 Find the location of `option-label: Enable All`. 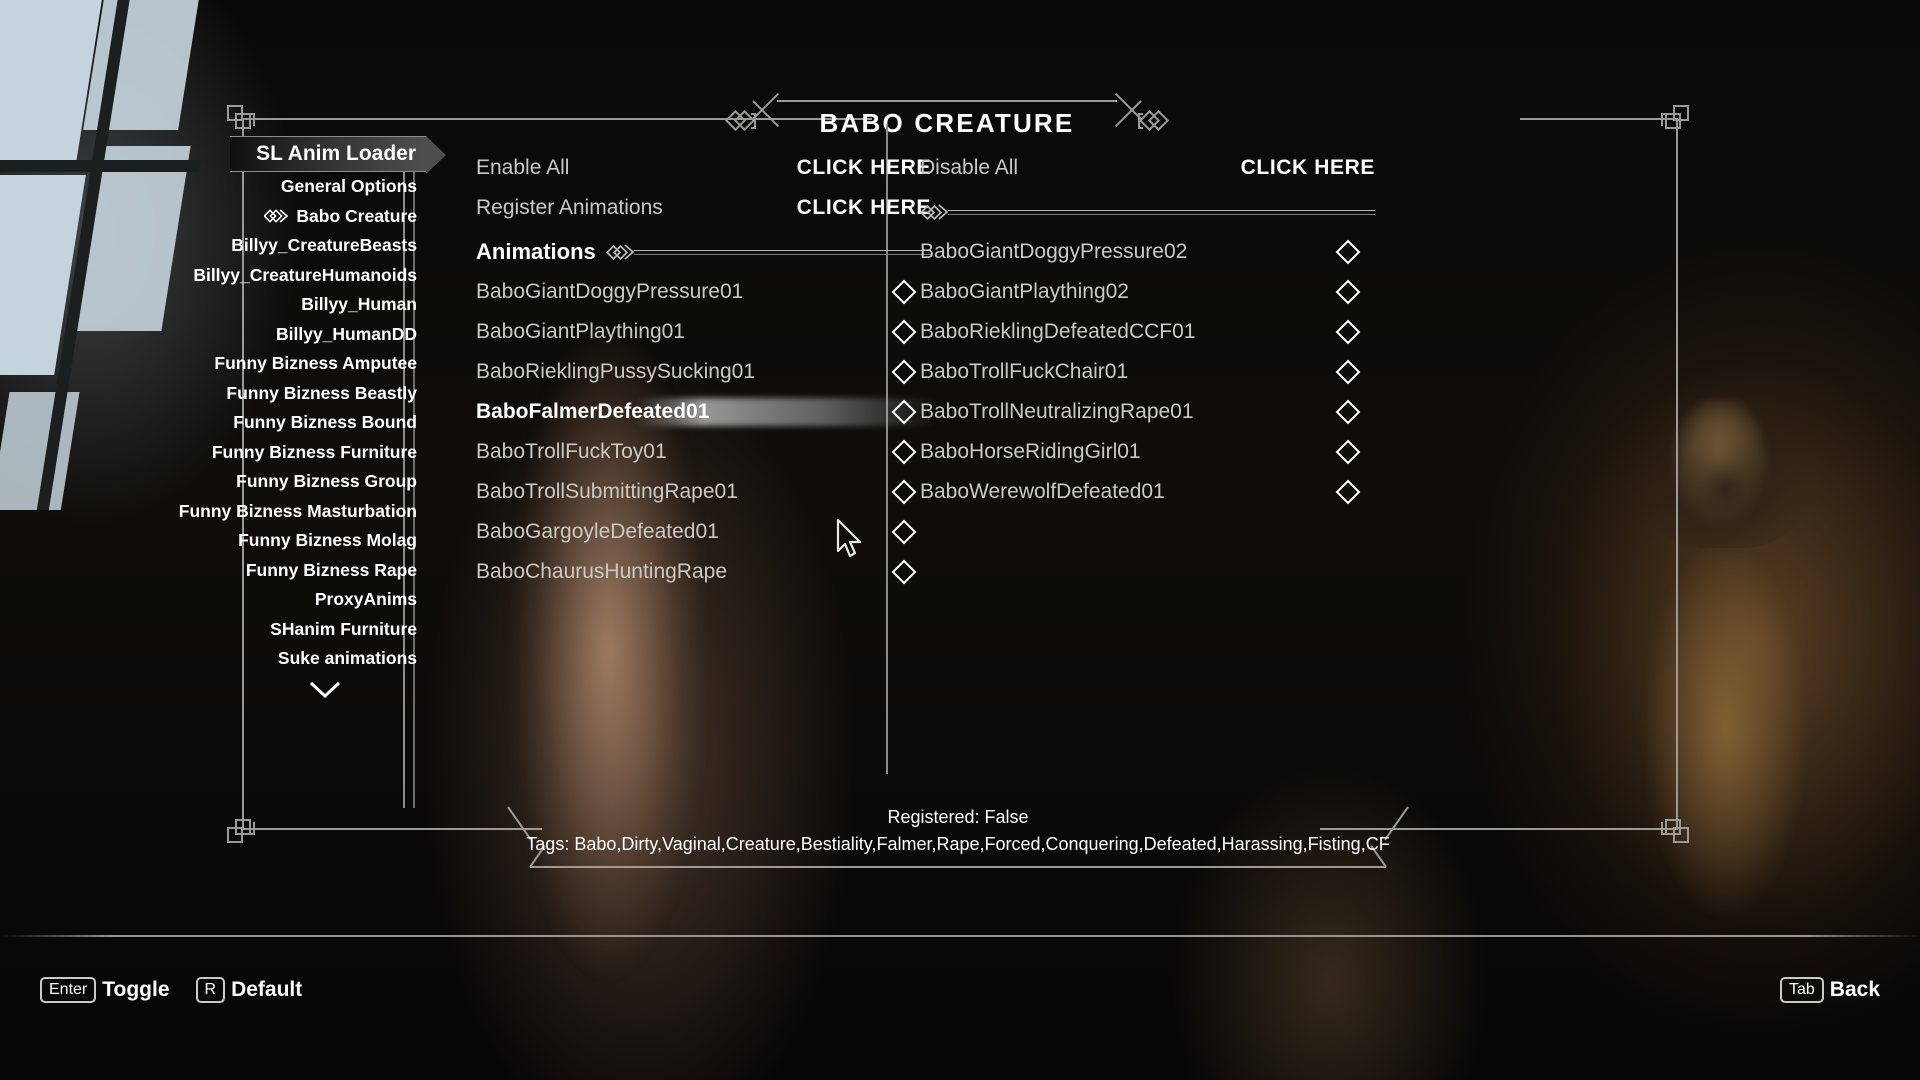

option-label: Enable All is located at coordinates (523, 167).